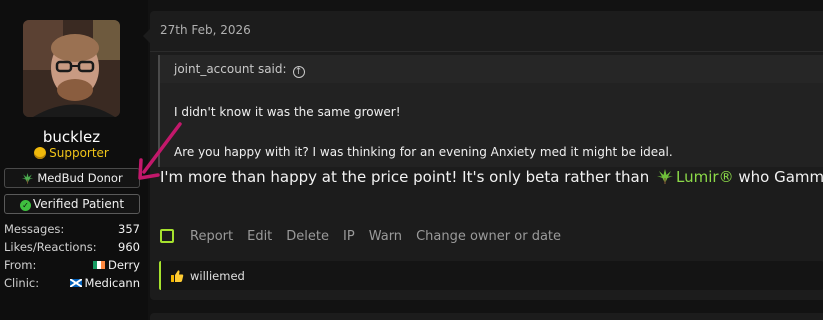 This screenshot has height=320, width=823. Describe the element at coordinates (259, 236) in the screenshot. I see `edit-link: Edit` at that location.